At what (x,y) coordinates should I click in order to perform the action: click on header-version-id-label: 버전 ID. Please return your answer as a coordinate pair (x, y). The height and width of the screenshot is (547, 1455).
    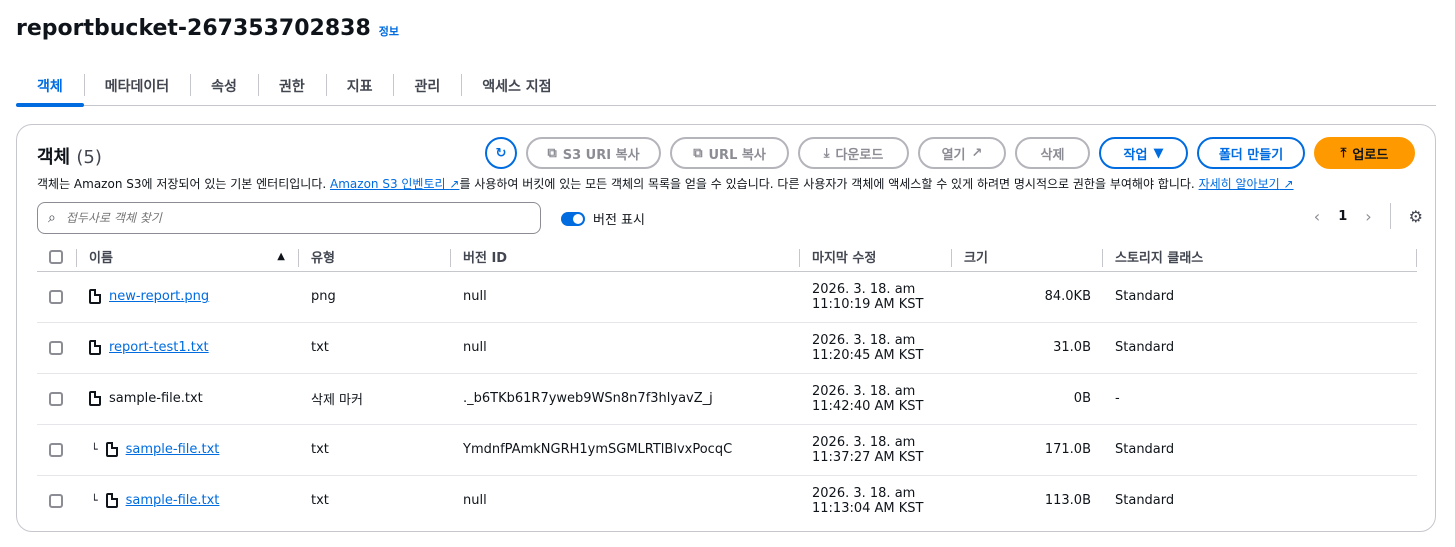
    Looking at the image, I should click on (485, 259).